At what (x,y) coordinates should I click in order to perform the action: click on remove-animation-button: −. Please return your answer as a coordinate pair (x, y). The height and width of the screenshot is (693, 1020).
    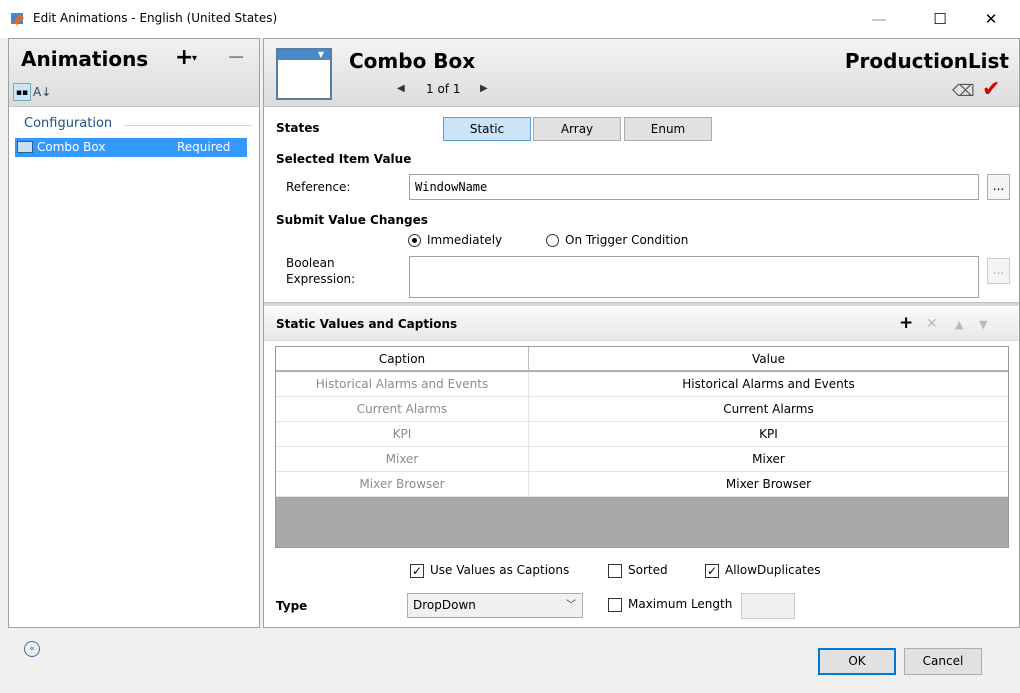
    Looking at the image, I should click on (236, 57).